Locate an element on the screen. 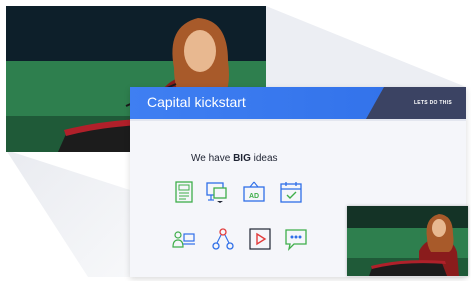 The width and height of the screenshot is (471, 281). slide-divider is located at coordinates (298, 120).